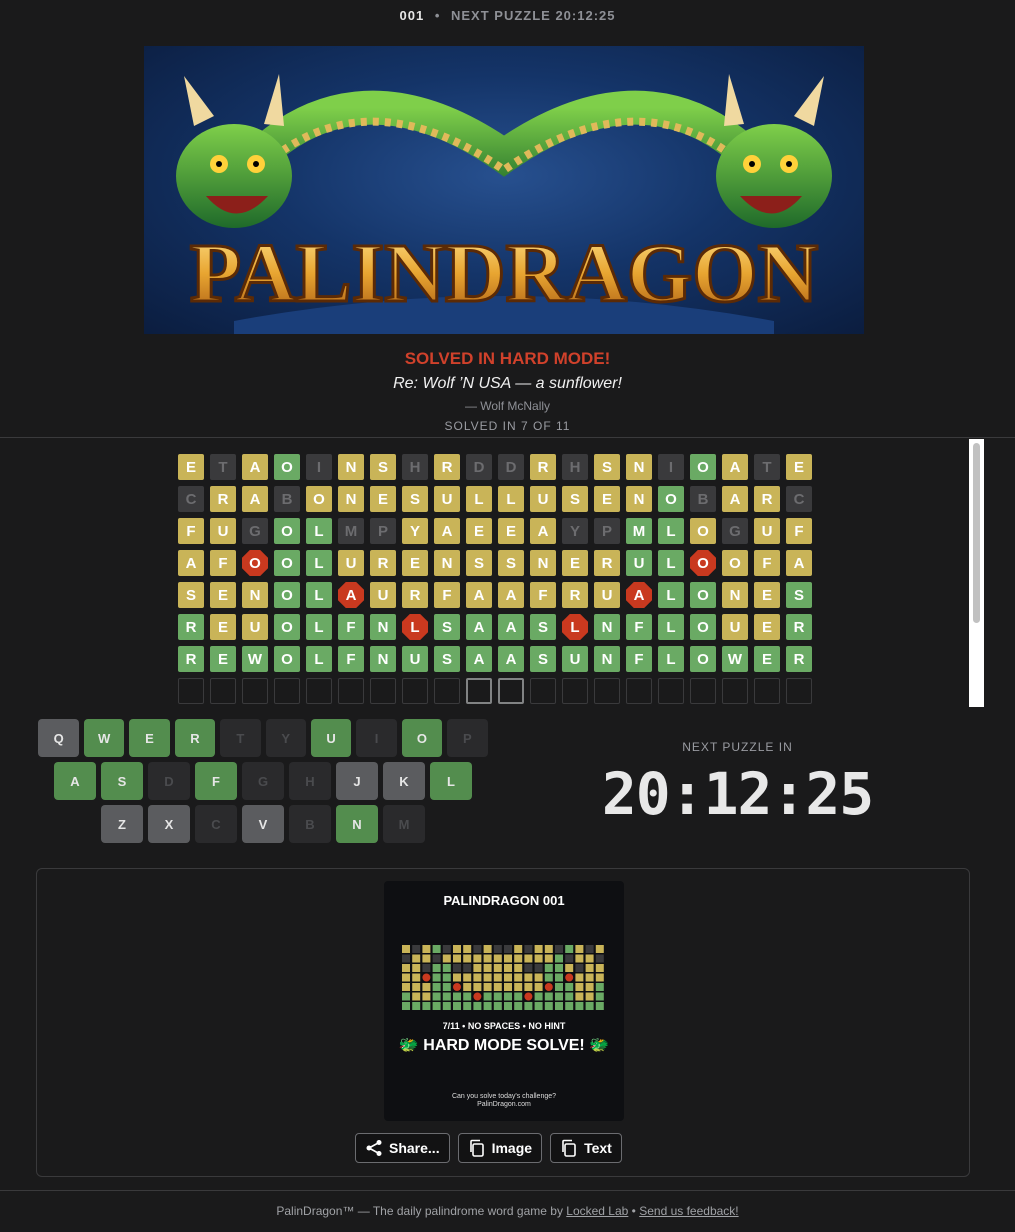 The height and width of the screenshot is (1232, 1015). I want to click on grid-tile: I, so click(671, 467).